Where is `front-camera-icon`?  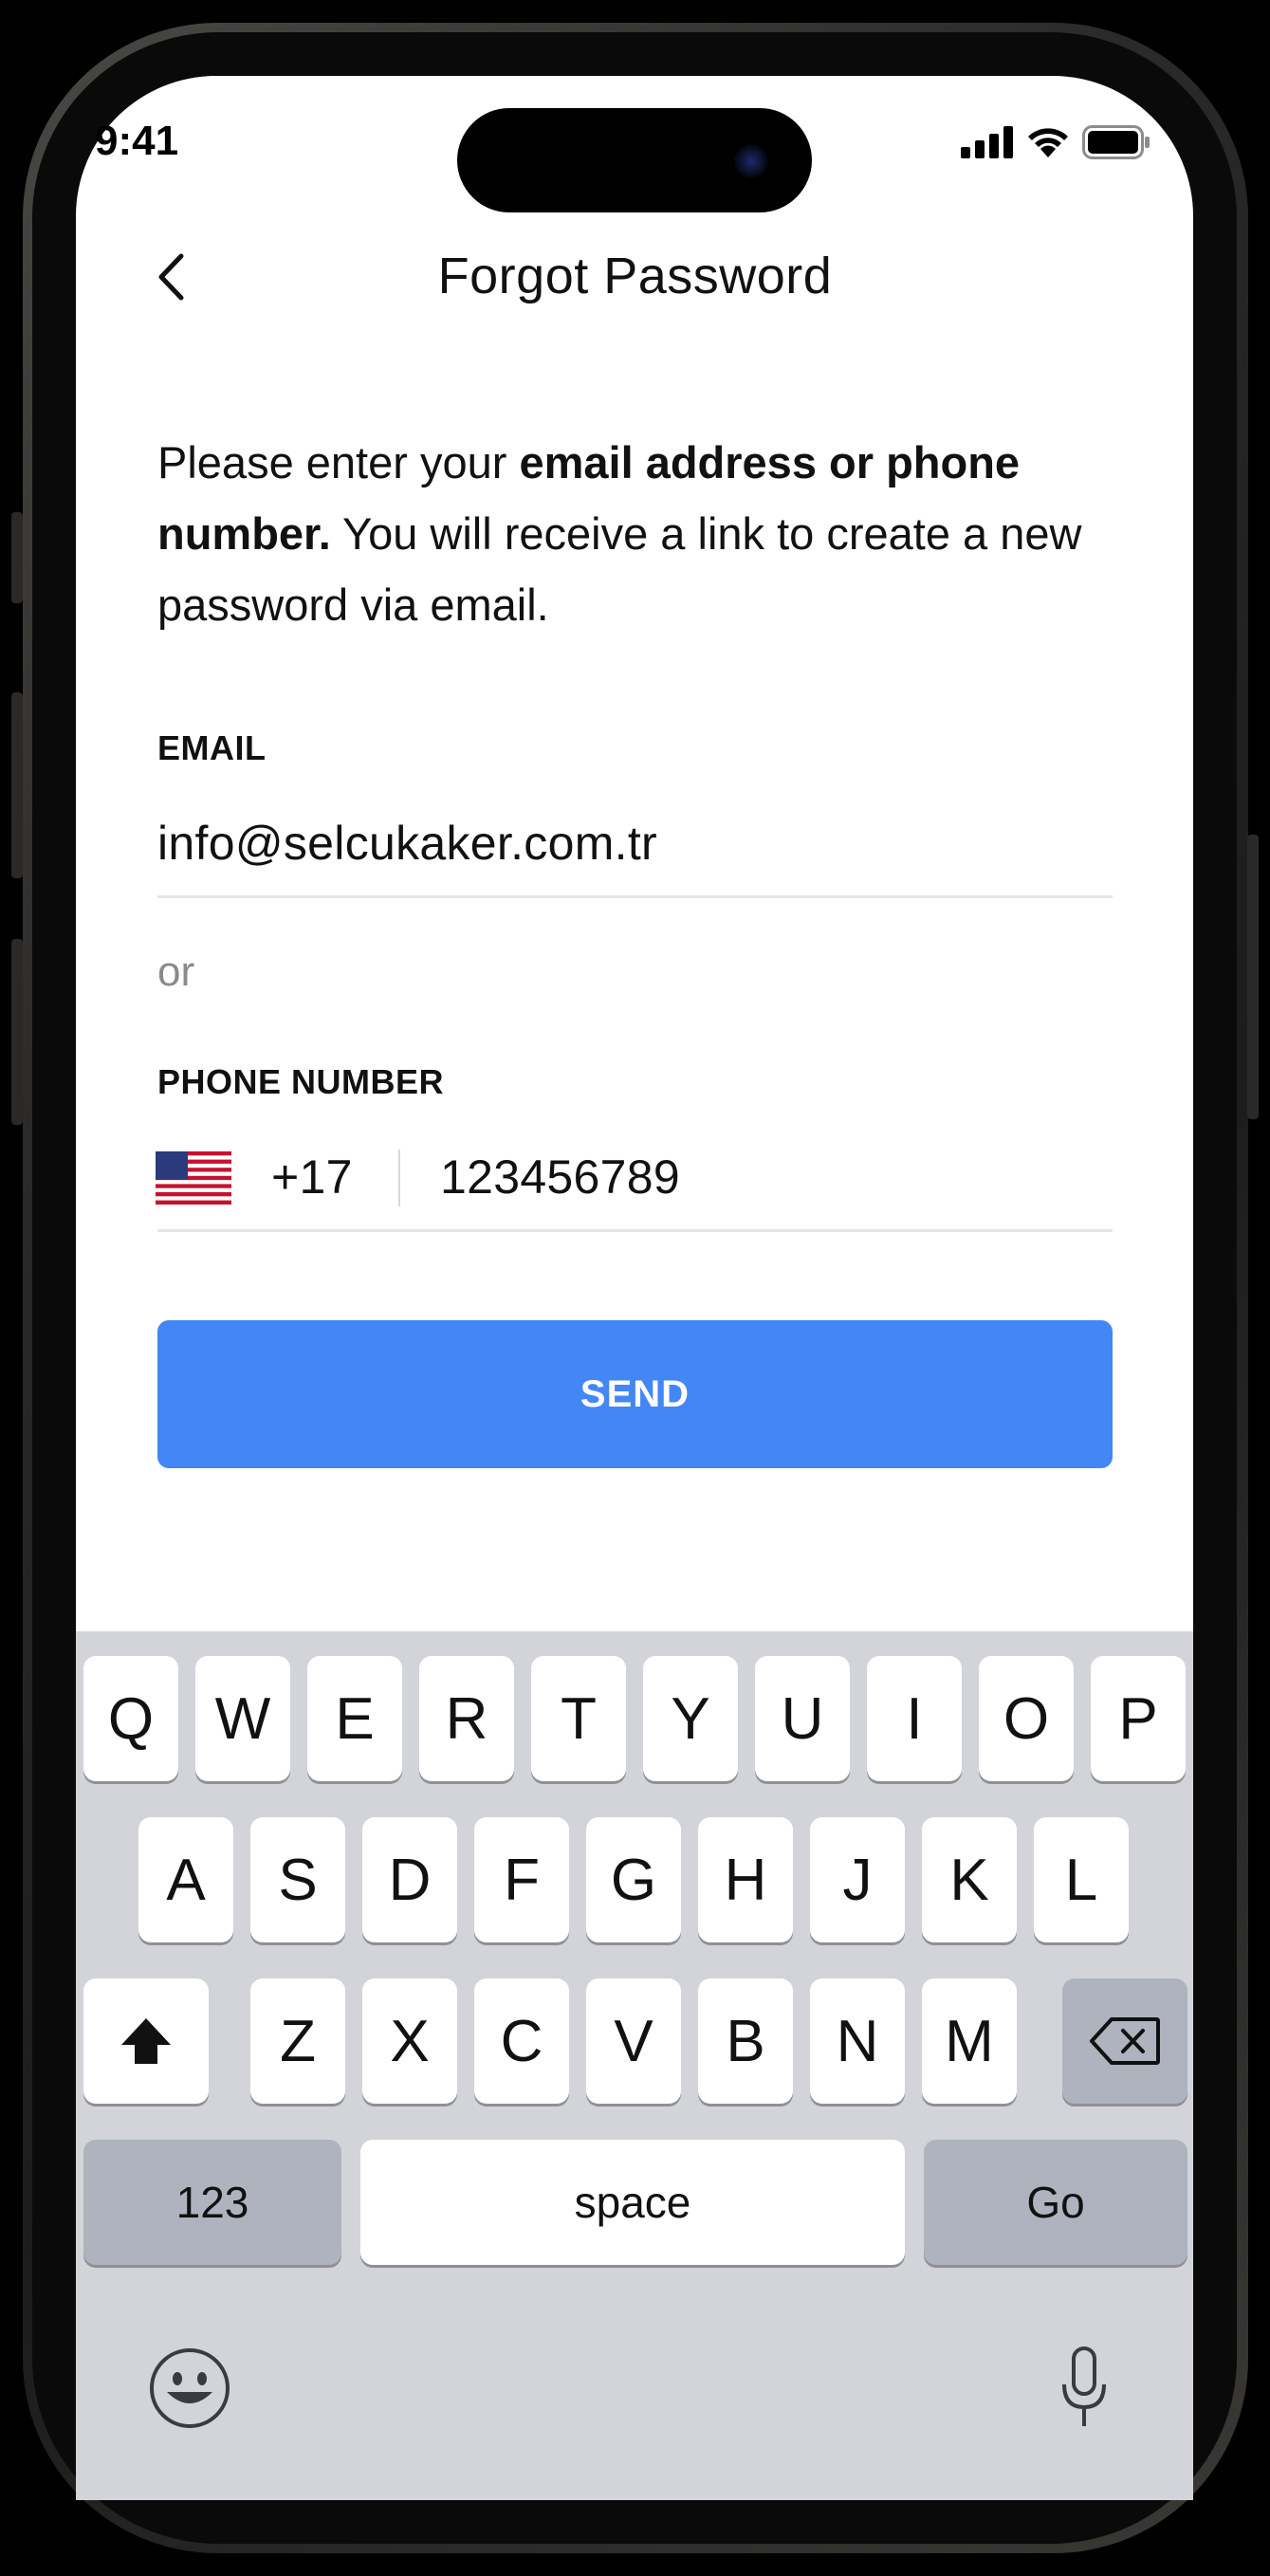
front-camera-icon is located at coordinates (751, 161).